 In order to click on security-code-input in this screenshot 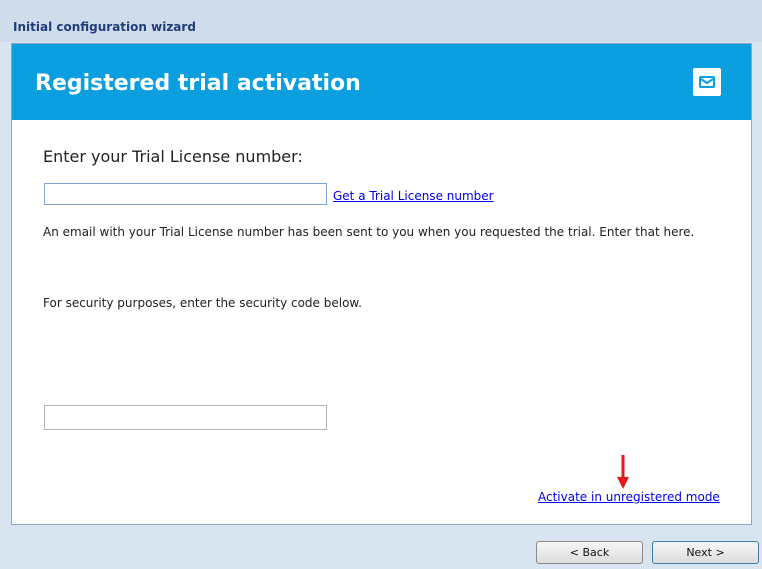, I will do `click(185, 417)`.